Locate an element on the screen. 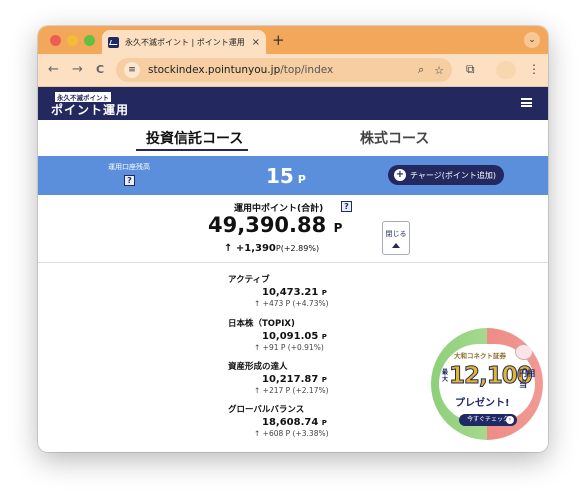  mascot-icon is located at coordinates (524, 352).